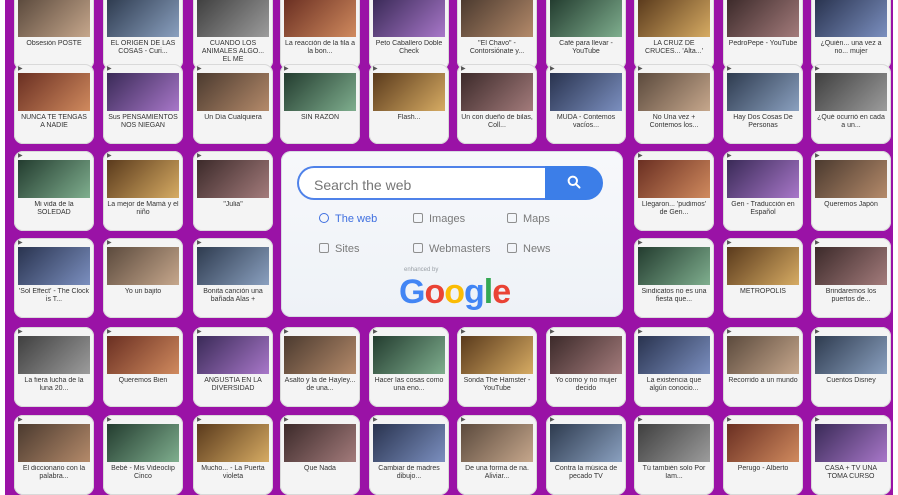  Describe the element at coordinates (763, 367) in the screenshot. I see `video-tile: ▶ Recorrido a un mundo` at that location.